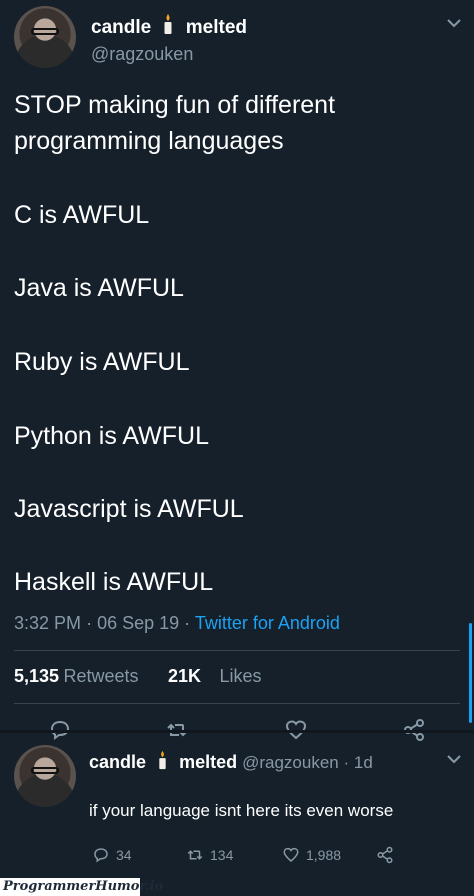  I want to click on likes-label: Likes, so click(240, 676).